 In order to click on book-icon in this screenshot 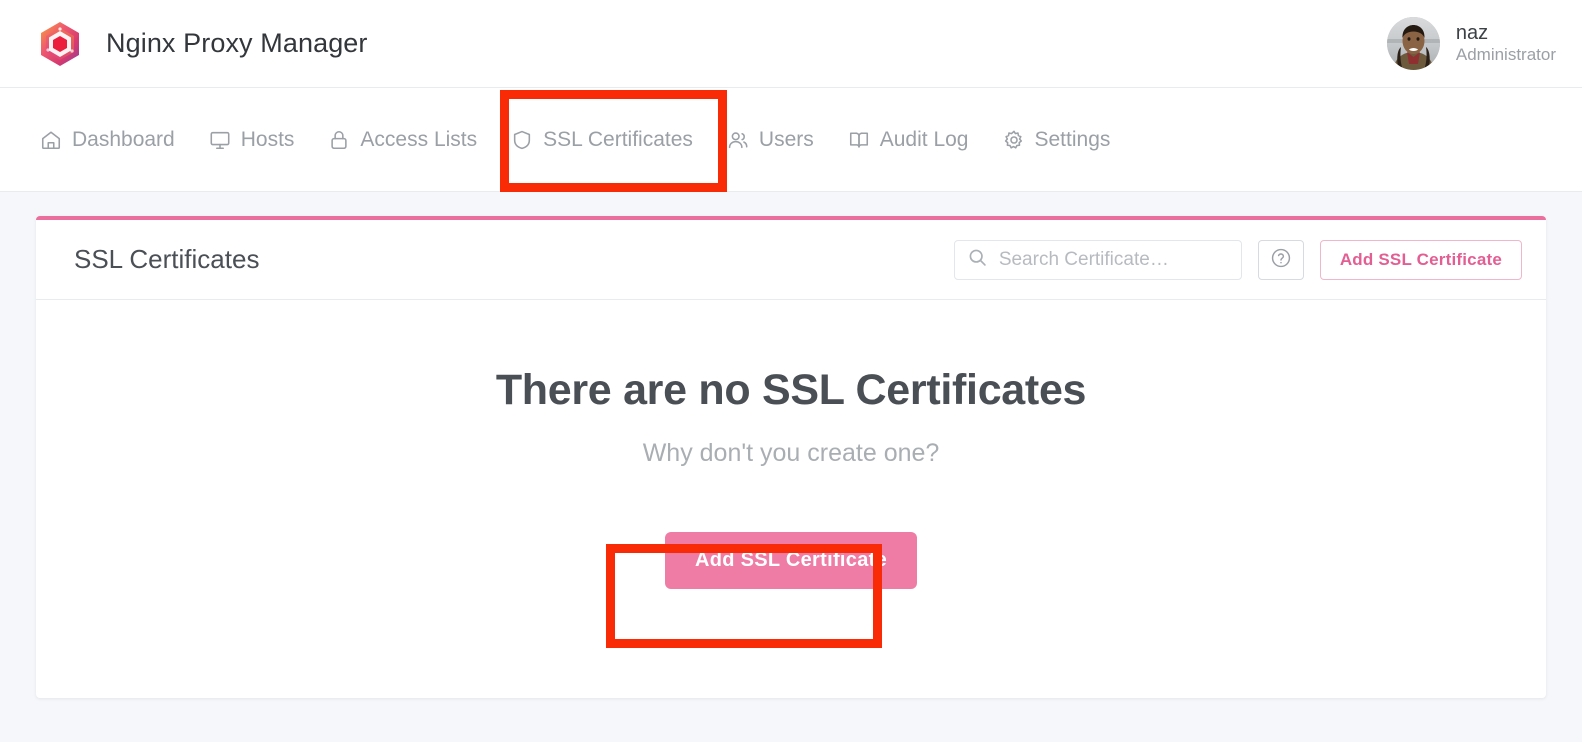, I will do `click(859, 140)`.